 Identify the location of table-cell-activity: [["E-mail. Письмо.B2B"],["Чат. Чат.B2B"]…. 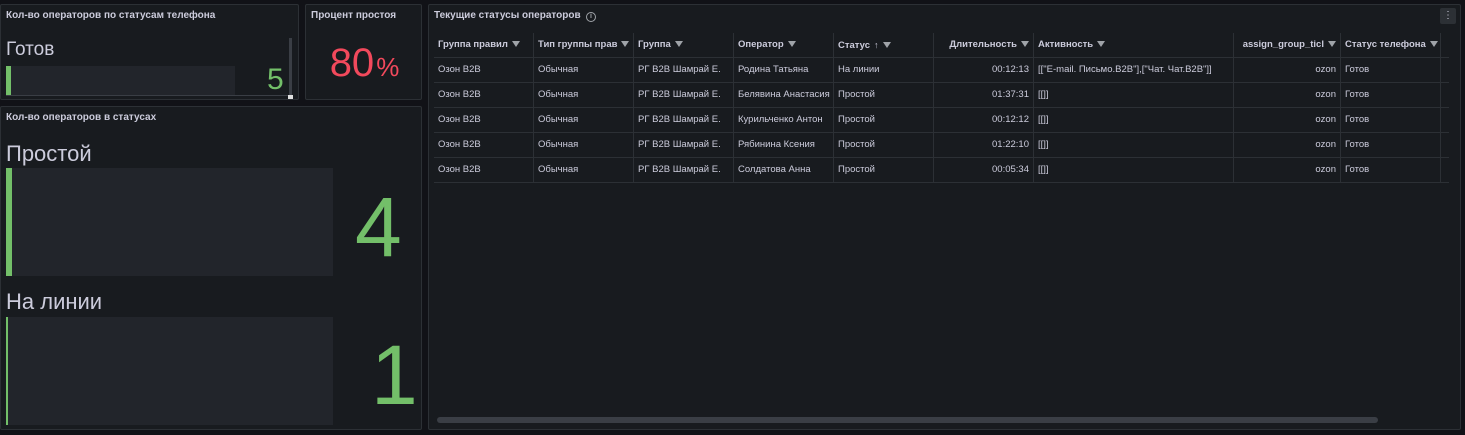
(1134, 70).